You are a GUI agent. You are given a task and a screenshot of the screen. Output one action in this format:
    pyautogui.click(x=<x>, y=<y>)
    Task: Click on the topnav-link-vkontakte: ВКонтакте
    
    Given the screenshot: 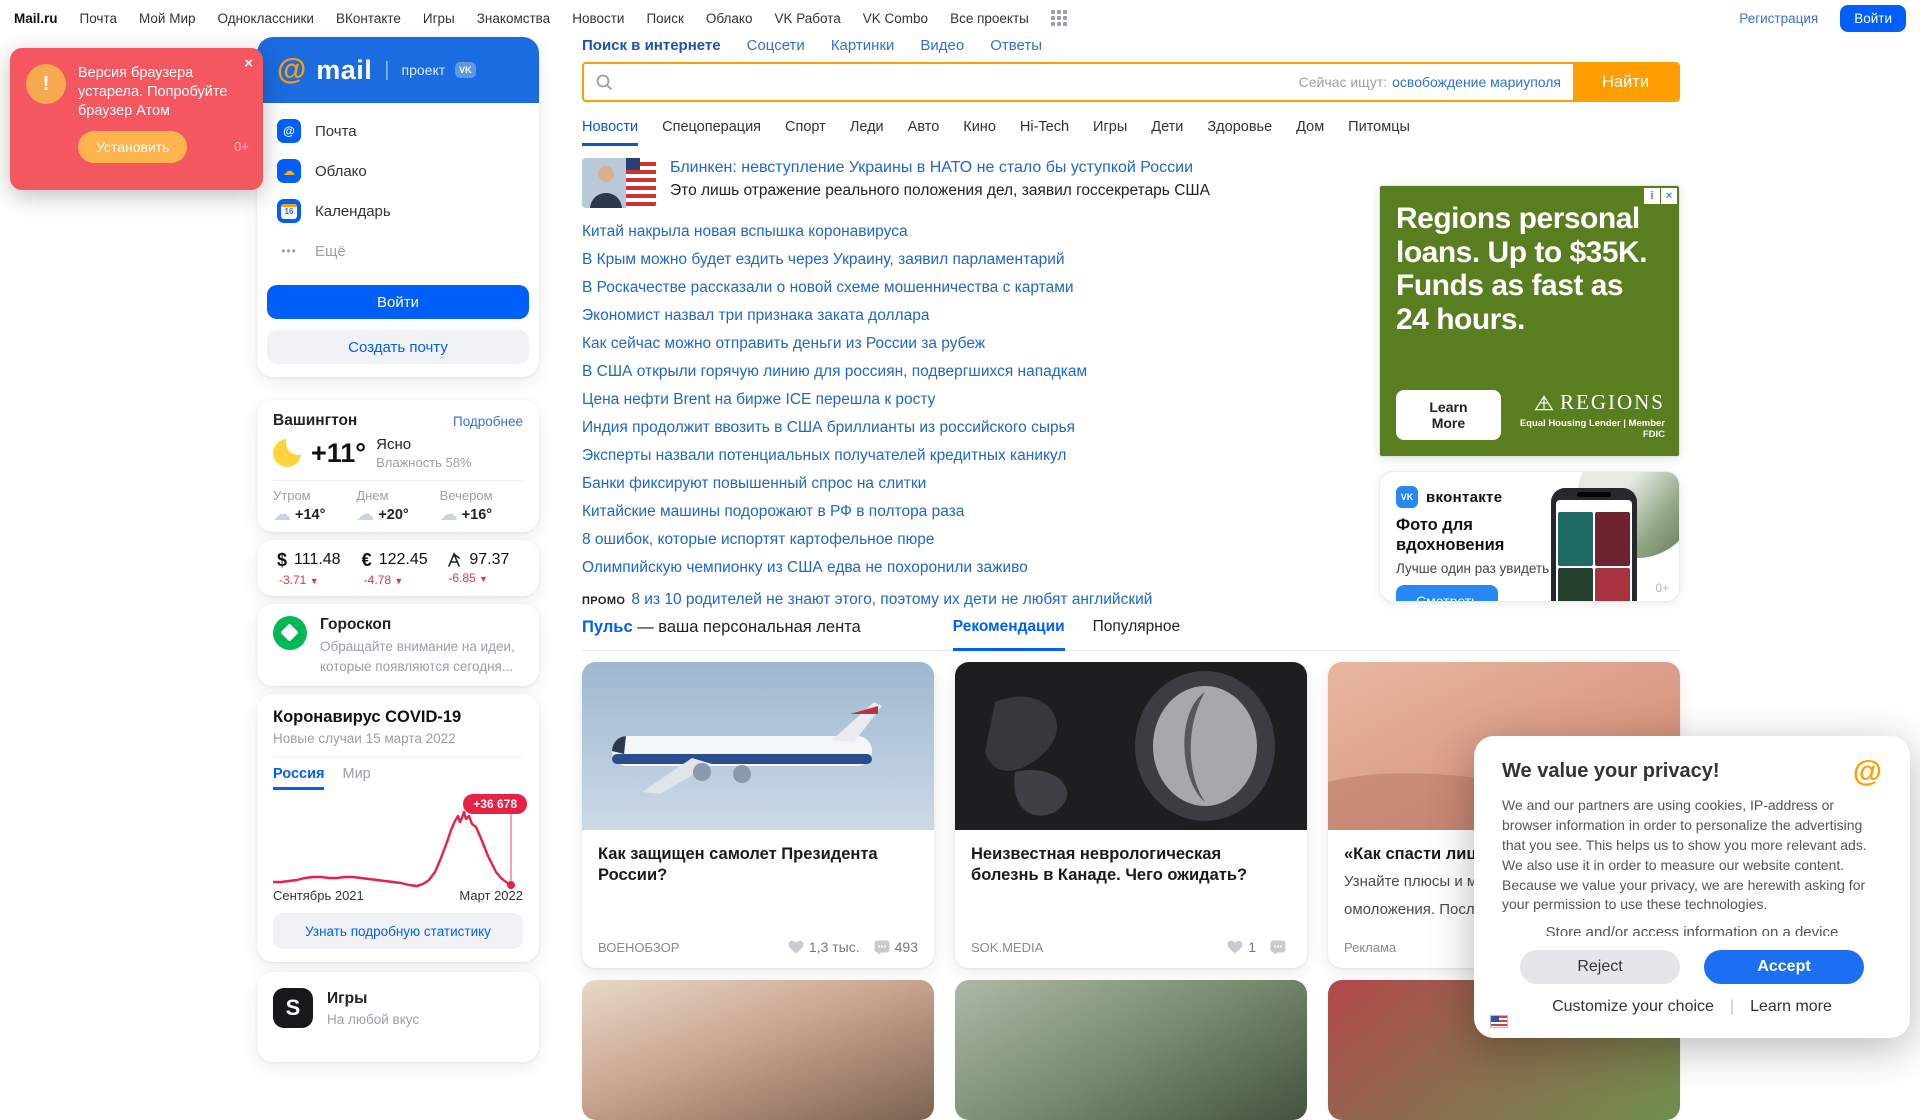 What is the action you would take?
    pyautogui.click(x=368, y=18)
    